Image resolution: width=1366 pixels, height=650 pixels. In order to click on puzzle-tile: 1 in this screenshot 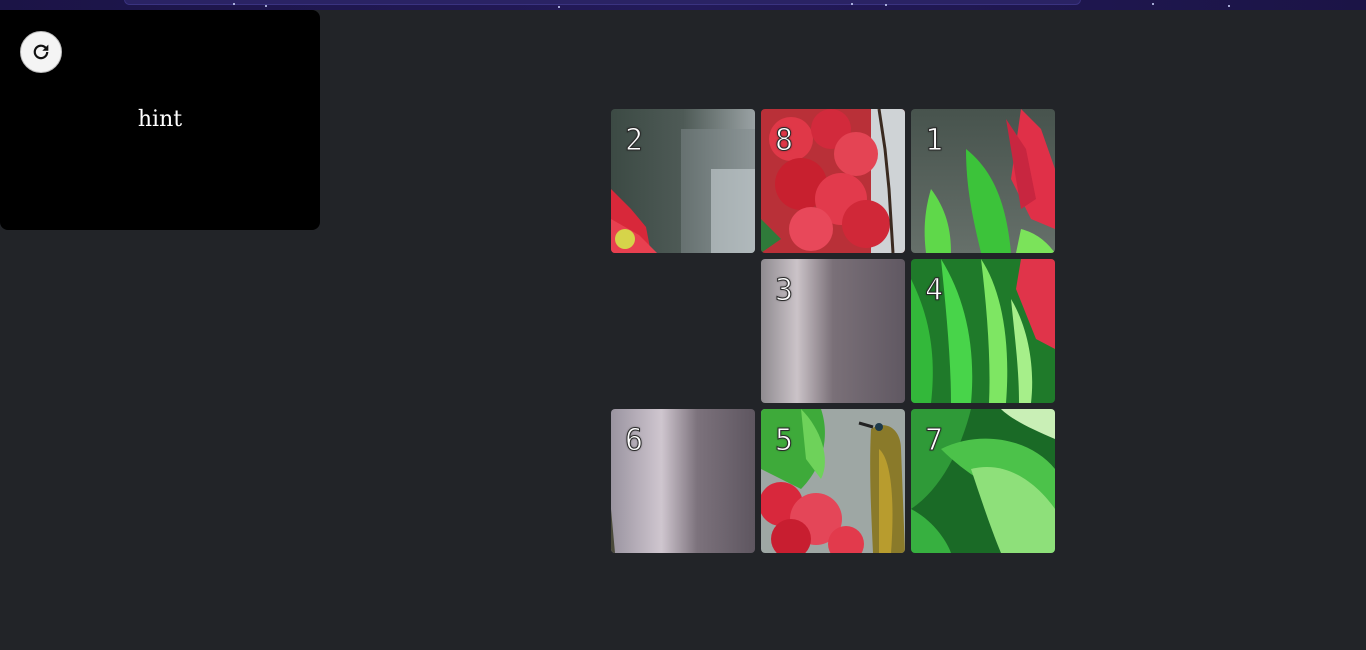, I will do `click(983, 181)`.